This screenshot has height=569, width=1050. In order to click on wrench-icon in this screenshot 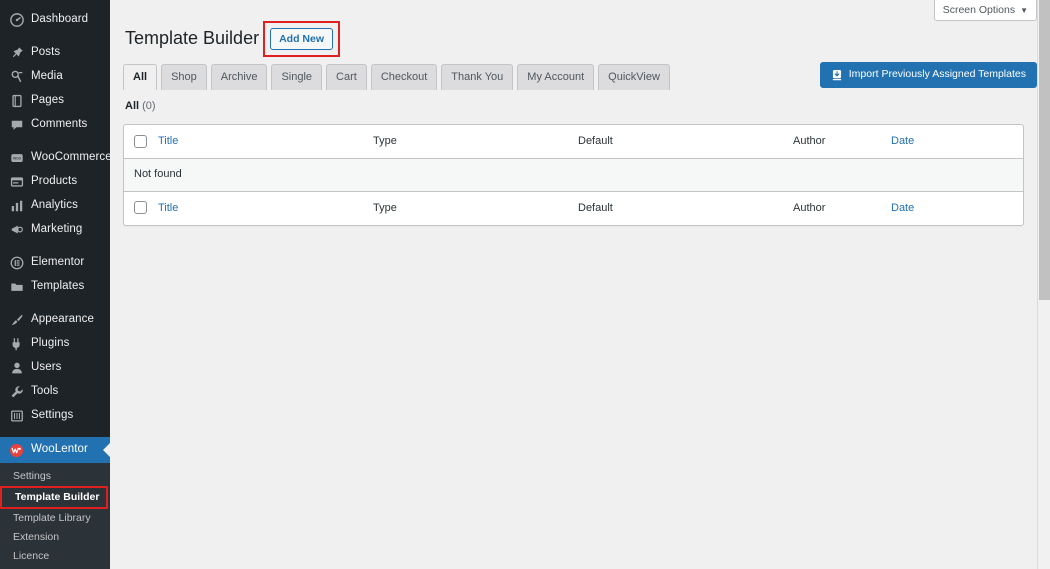, I will do `click(16, 392)`.